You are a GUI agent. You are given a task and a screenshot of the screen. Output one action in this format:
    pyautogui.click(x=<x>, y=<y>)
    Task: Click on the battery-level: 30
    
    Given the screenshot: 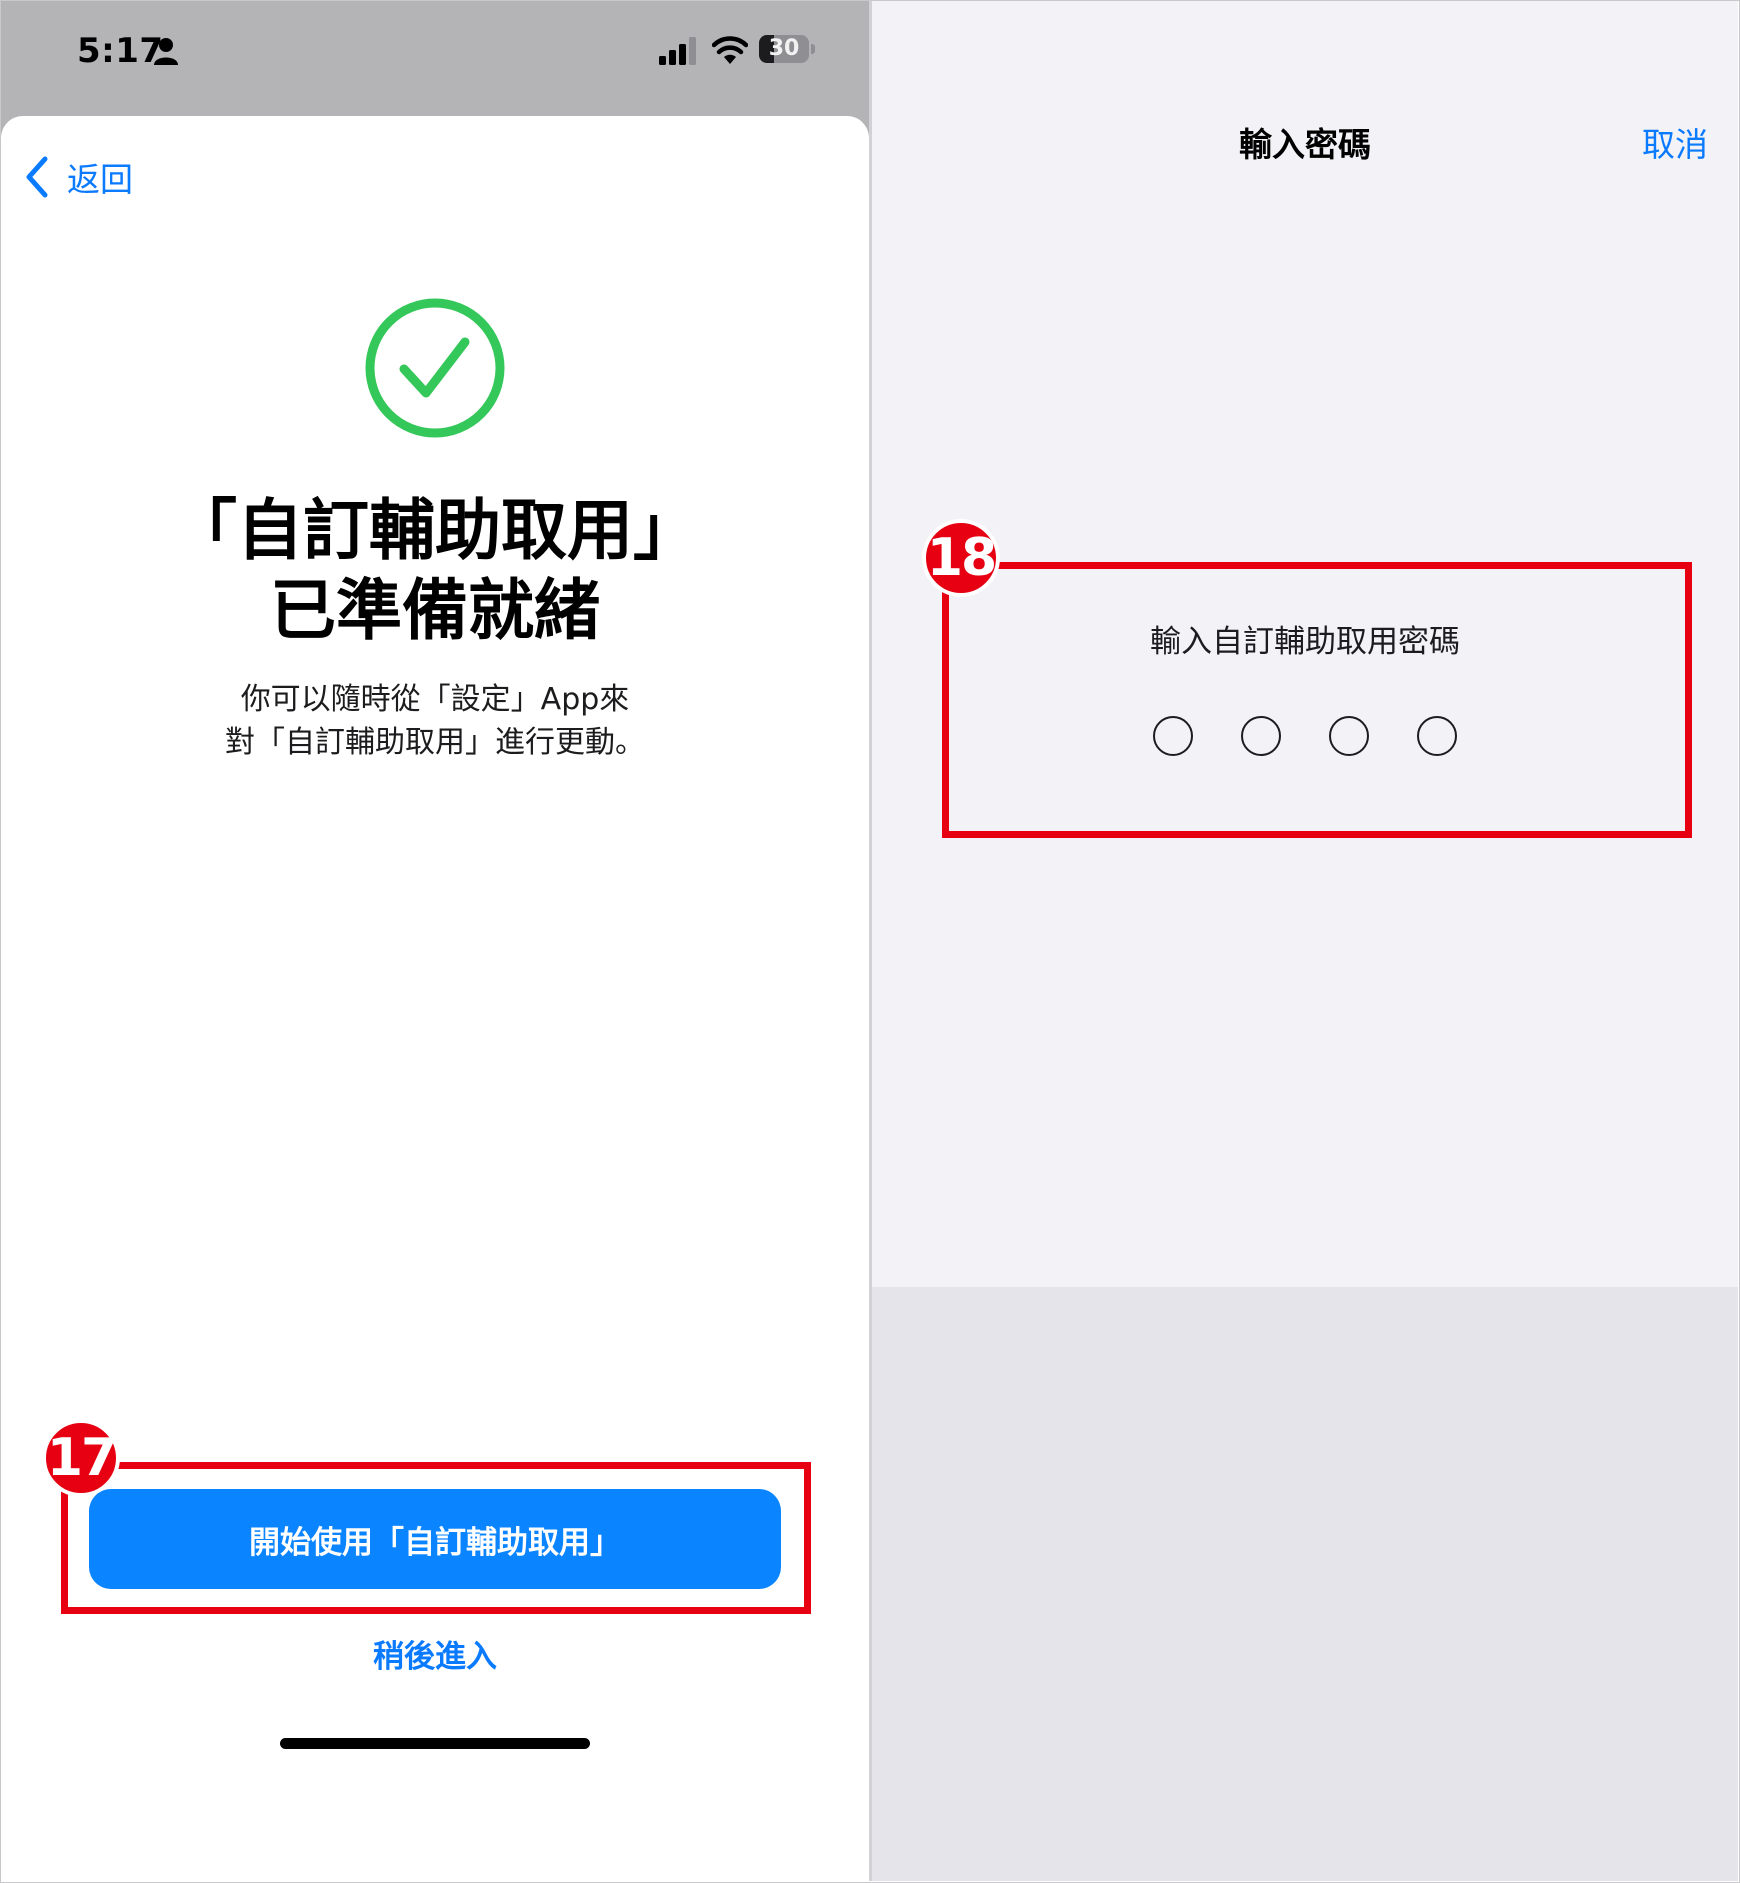 What is the action you would take?
    pyautogui.click(x=784, y=48)
    